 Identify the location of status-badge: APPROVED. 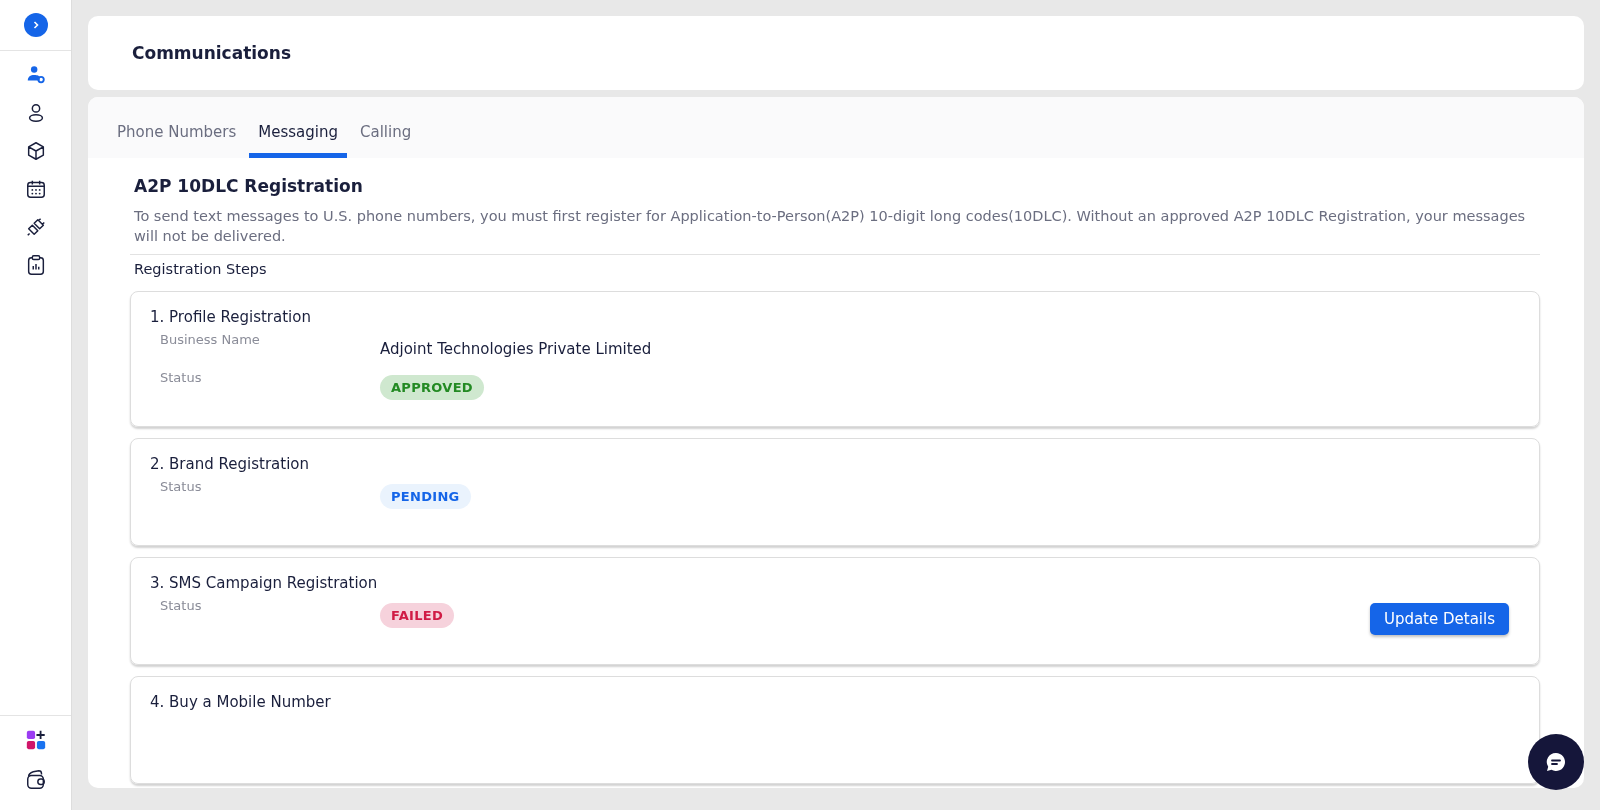
(432, 387).